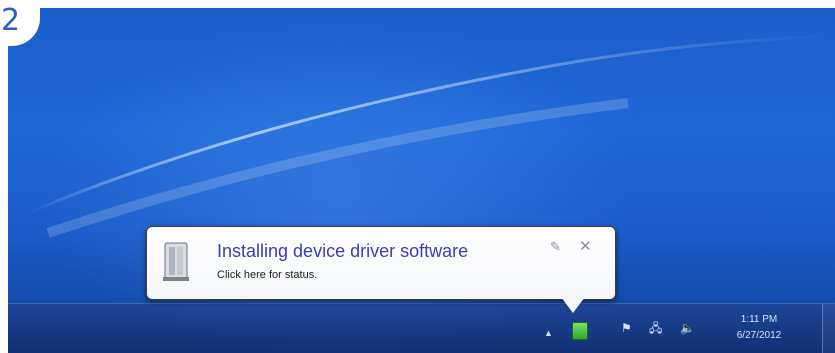 This screenshot has width=835, height=353. Describe the element at coordinates (267, 275) in the screenshot. I see `notification-status-link: Click here for status.` at that location.